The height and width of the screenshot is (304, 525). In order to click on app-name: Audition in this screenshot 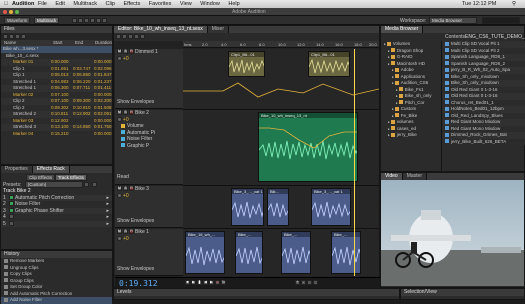, I will do `click(23, 4)`.